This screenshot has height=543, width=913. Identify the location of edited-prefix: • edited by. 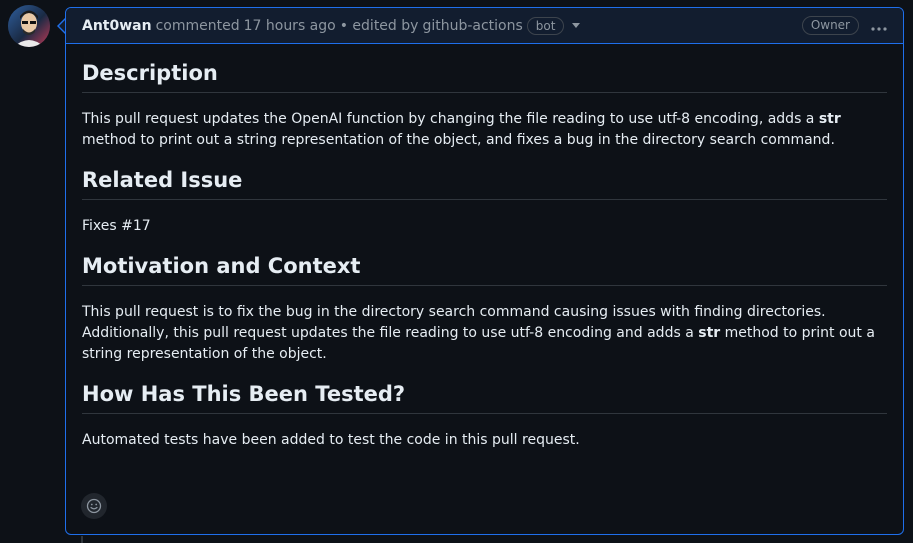
(379, 25).